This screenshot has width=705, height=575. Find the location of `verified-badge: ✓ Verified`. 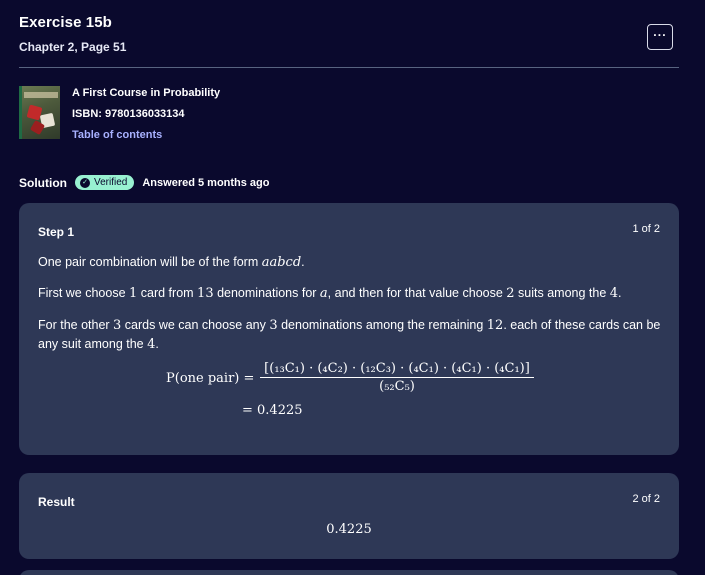

verified-badge: ✓ Verified is located at coordinates (105, 182).